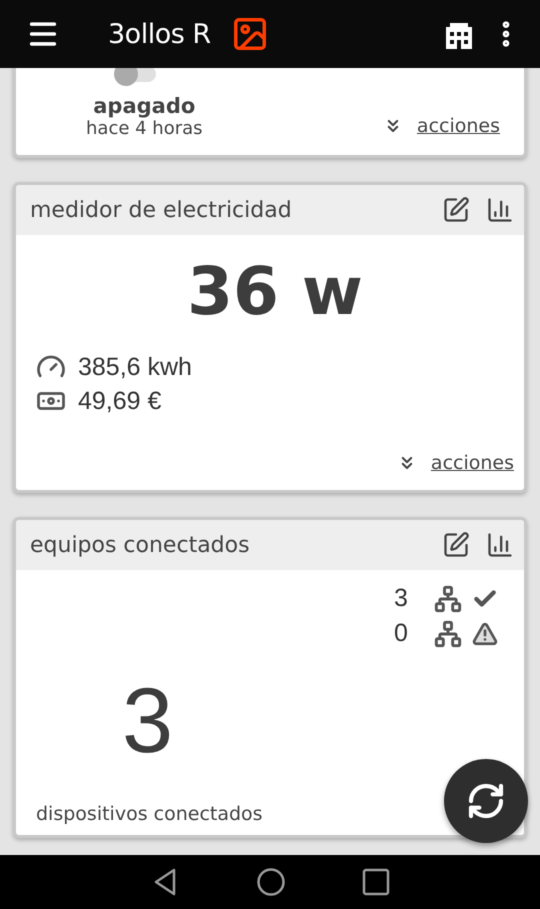  What do you see at coordinates (486, 801) in the screenshot?
I see `refresh-icon` at bounding box center [486, 801].